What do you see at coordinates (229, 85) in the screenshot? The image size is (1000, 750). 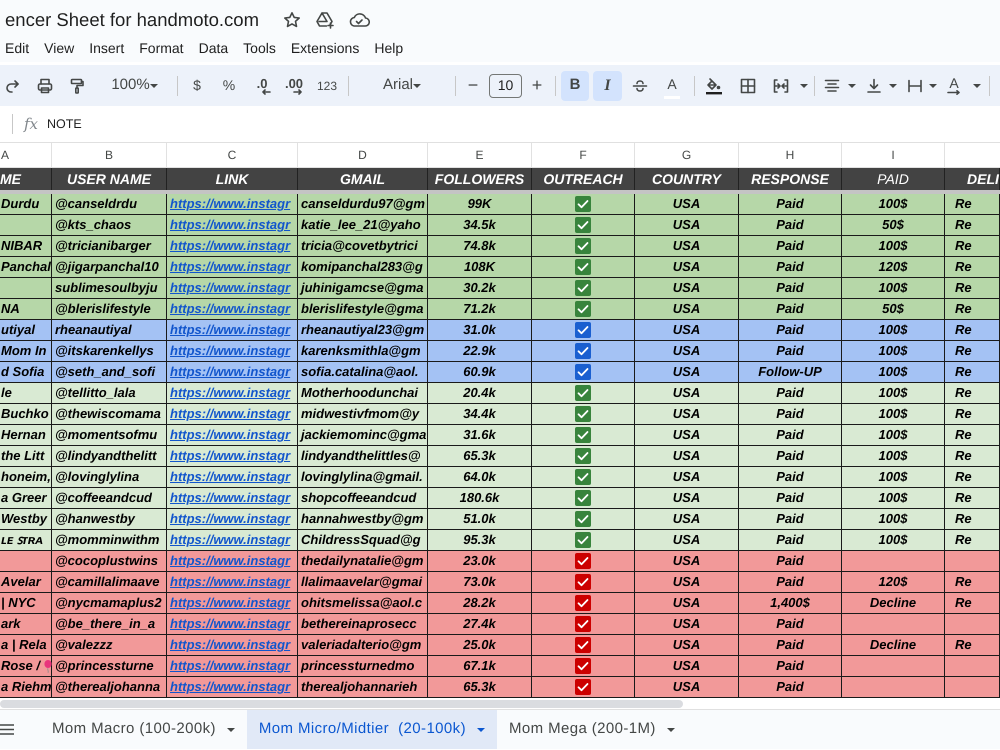 I see `percent-format-button: %` at bounding box center [229, 85].